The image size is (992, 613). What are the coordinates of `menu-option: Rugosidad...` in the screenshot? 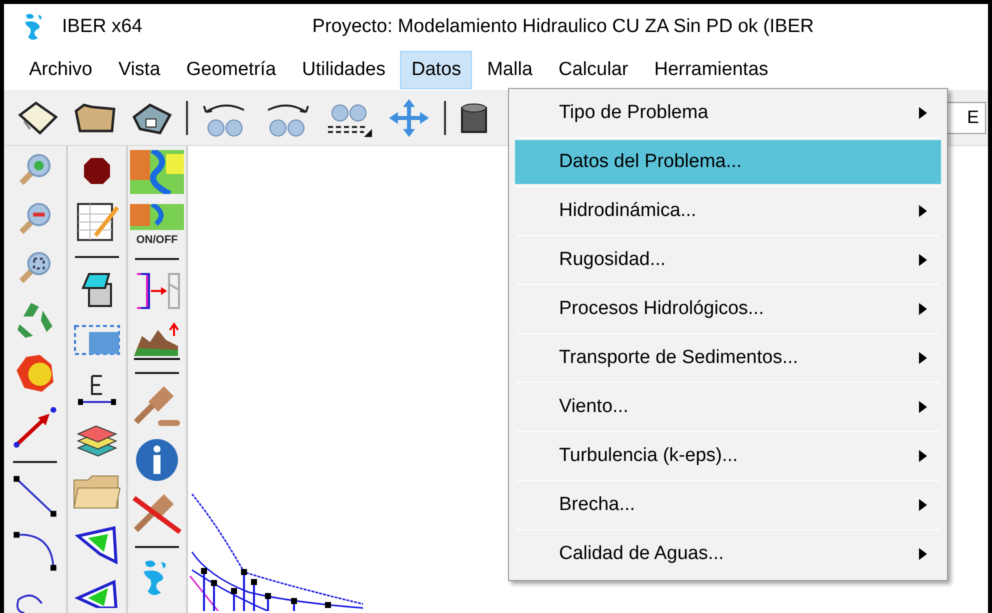 It's located at (728, 260).